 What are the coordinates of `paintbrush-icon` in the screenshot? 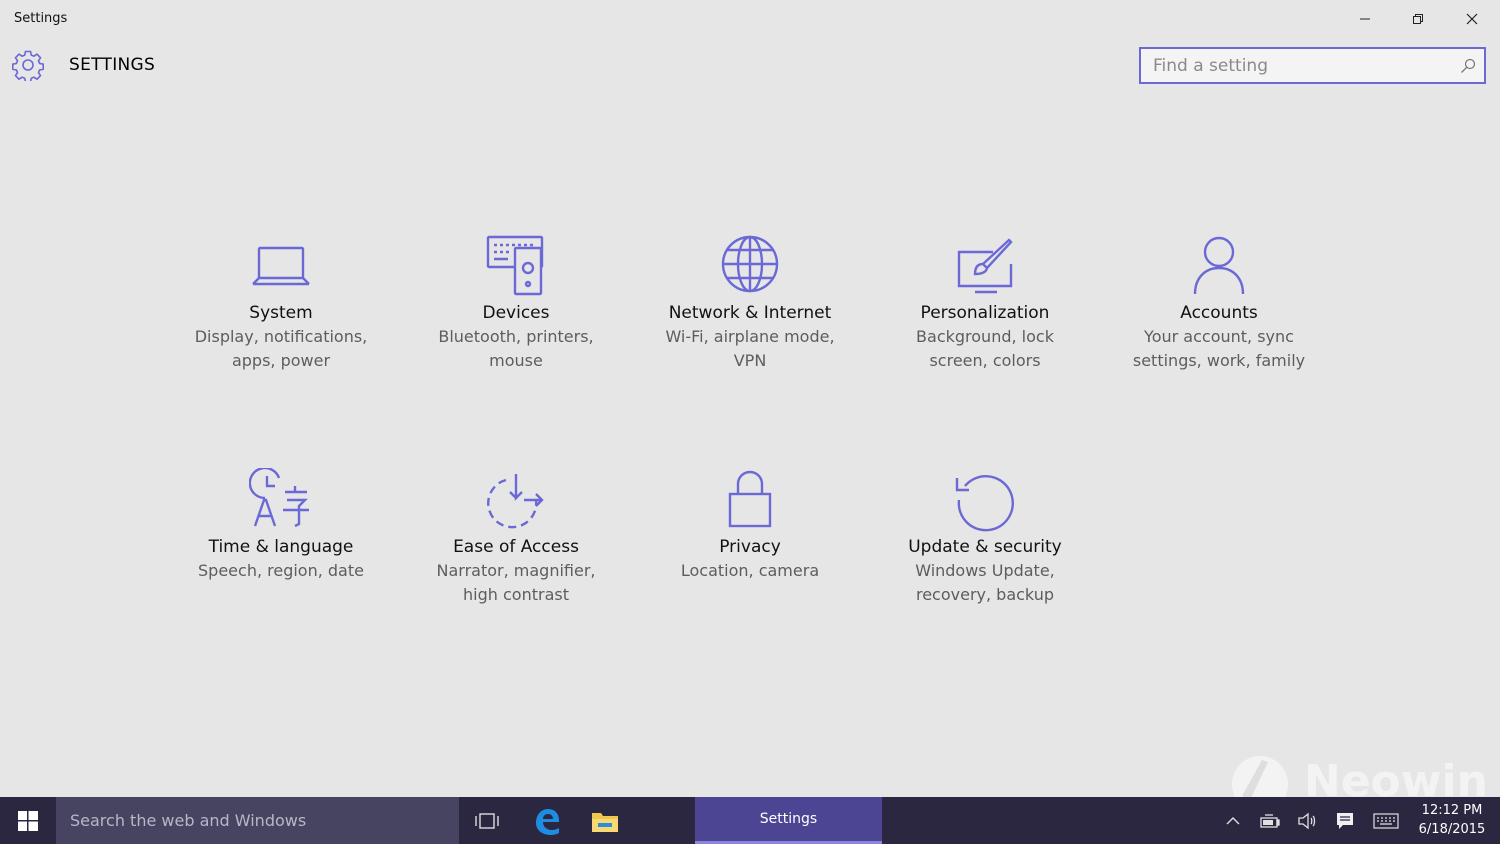 It's located at (985, 266).